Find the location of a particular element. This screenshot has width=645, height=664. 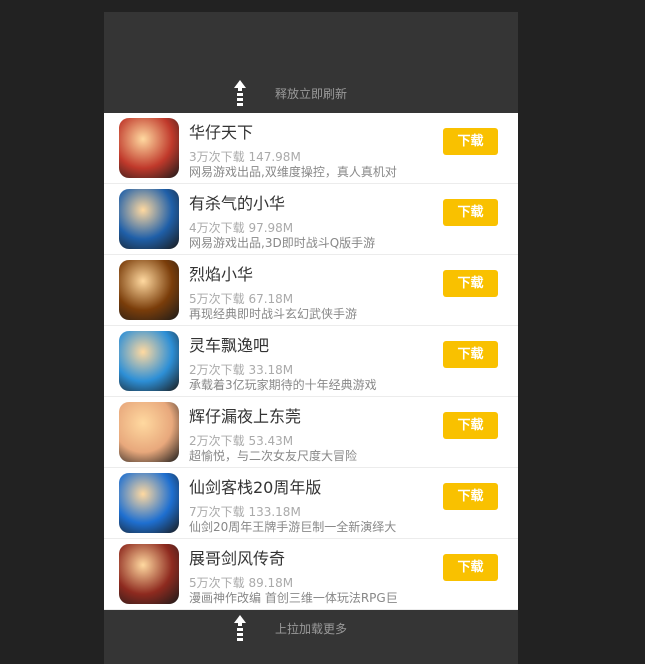

cartoon-hero-icon is located at coordinates (149, 219).